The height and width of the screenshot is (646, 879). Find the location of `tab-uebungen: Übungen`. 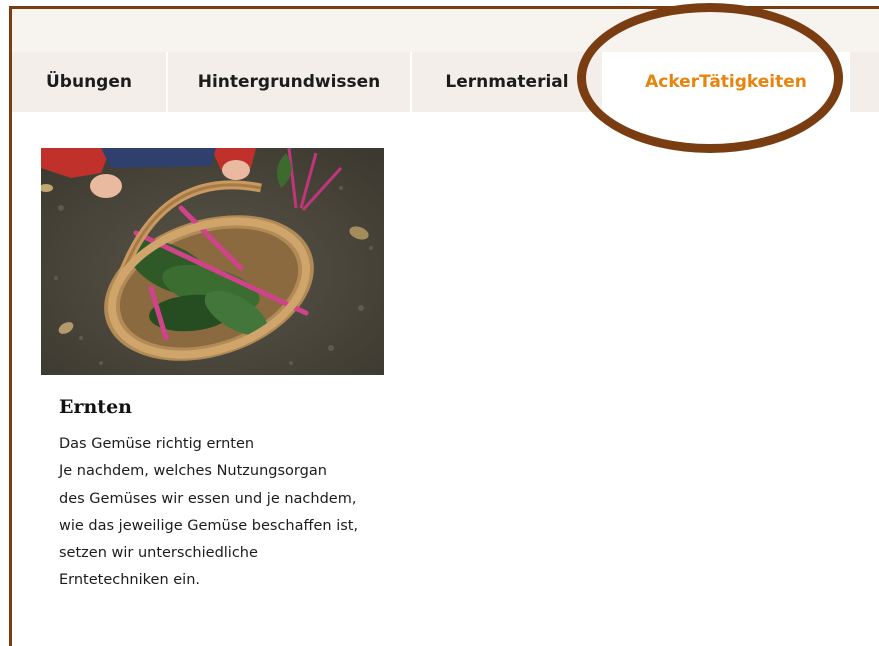

tab-uebungen: Übungen is located at coordinates (90, 82).